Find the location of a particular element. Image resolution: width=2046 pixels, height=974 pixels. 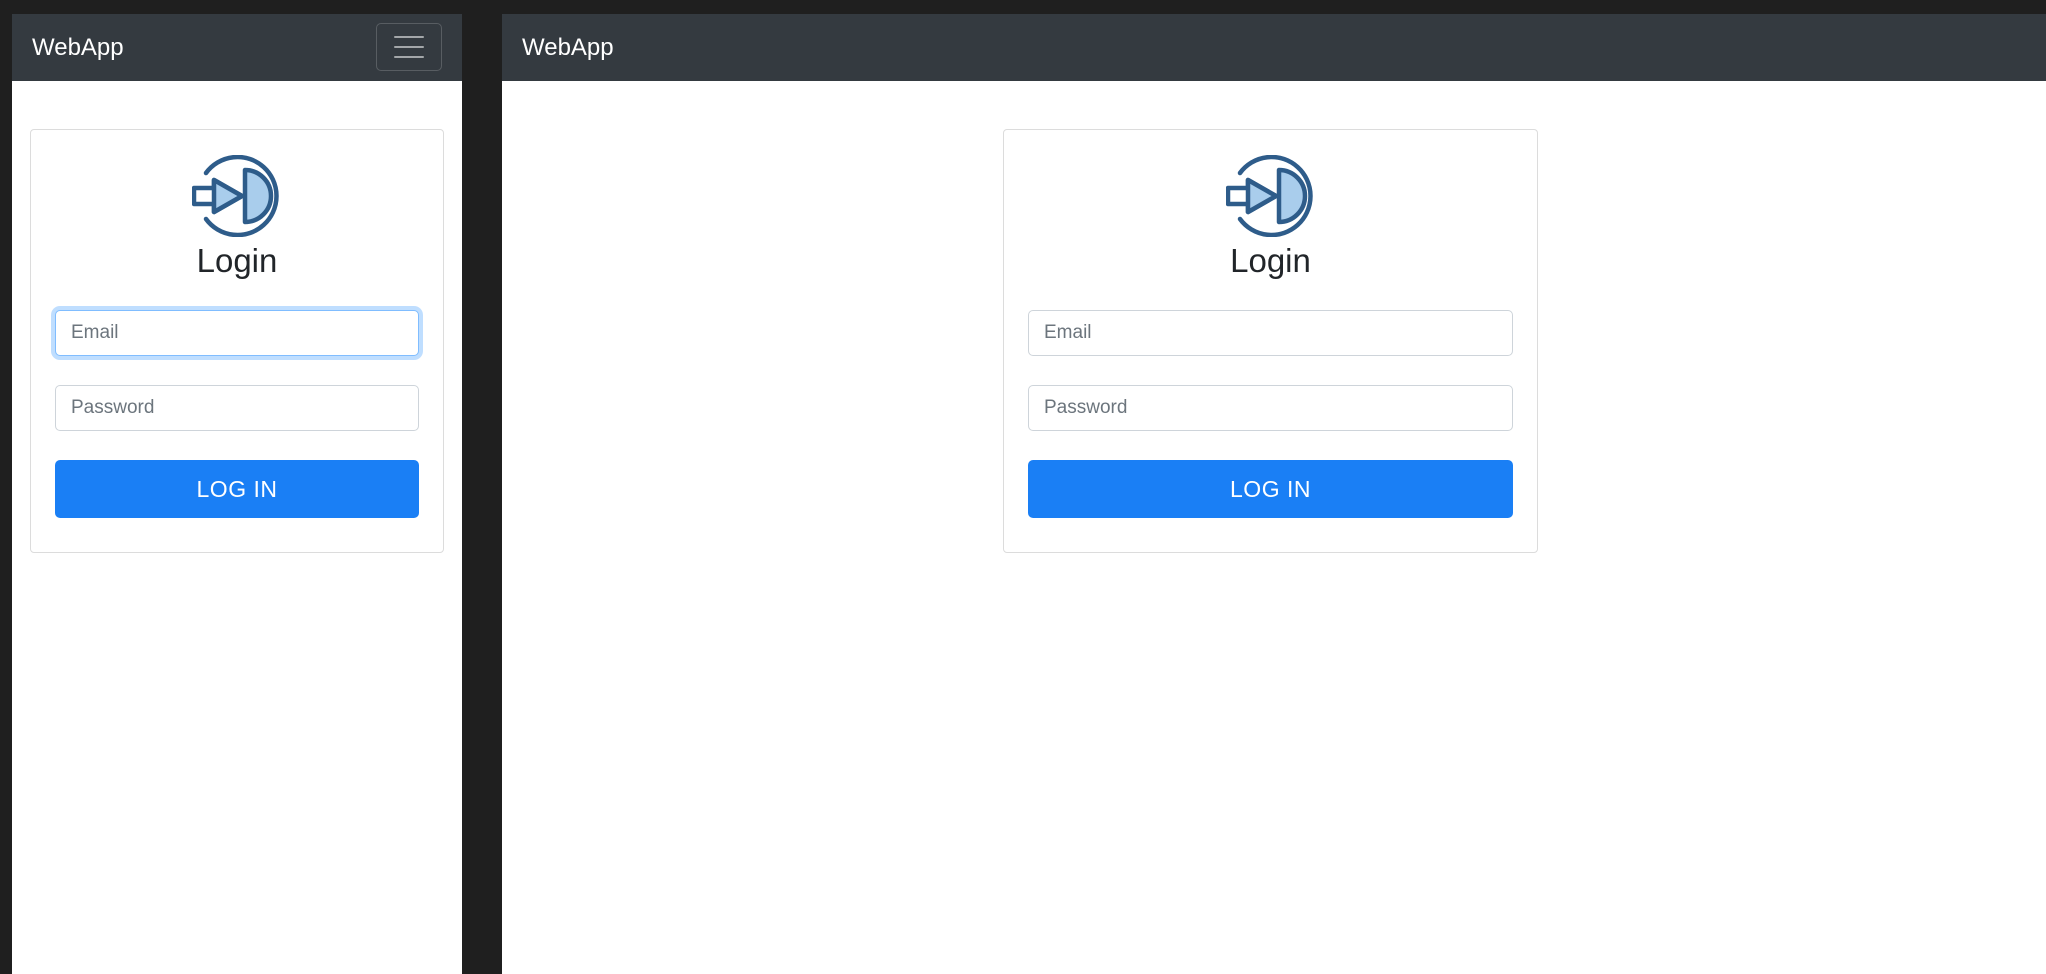

navbar-toggle-button is located at coordinates (409, 47).